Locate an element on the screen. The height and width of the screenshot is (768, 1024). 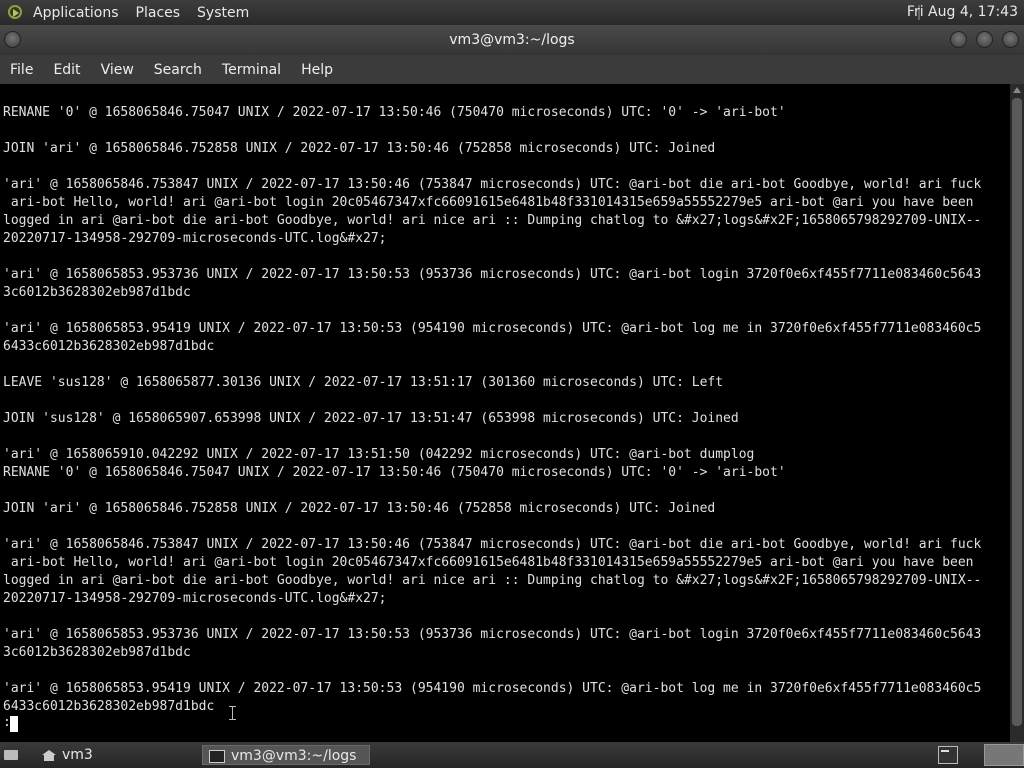
terminal-menu-bar: File Edit View Search Terminal Help is located at coordinates (512, 69).